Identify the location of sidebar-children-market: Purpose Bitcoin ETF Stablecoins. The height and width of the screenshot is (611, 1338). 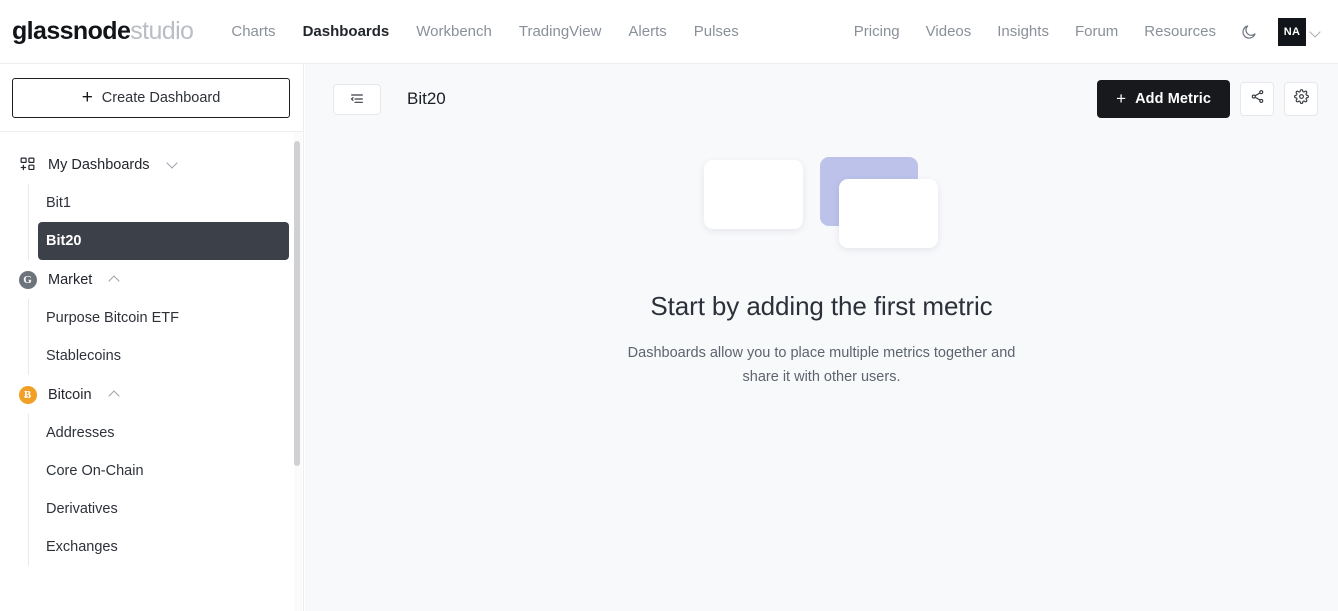
(151, 337).